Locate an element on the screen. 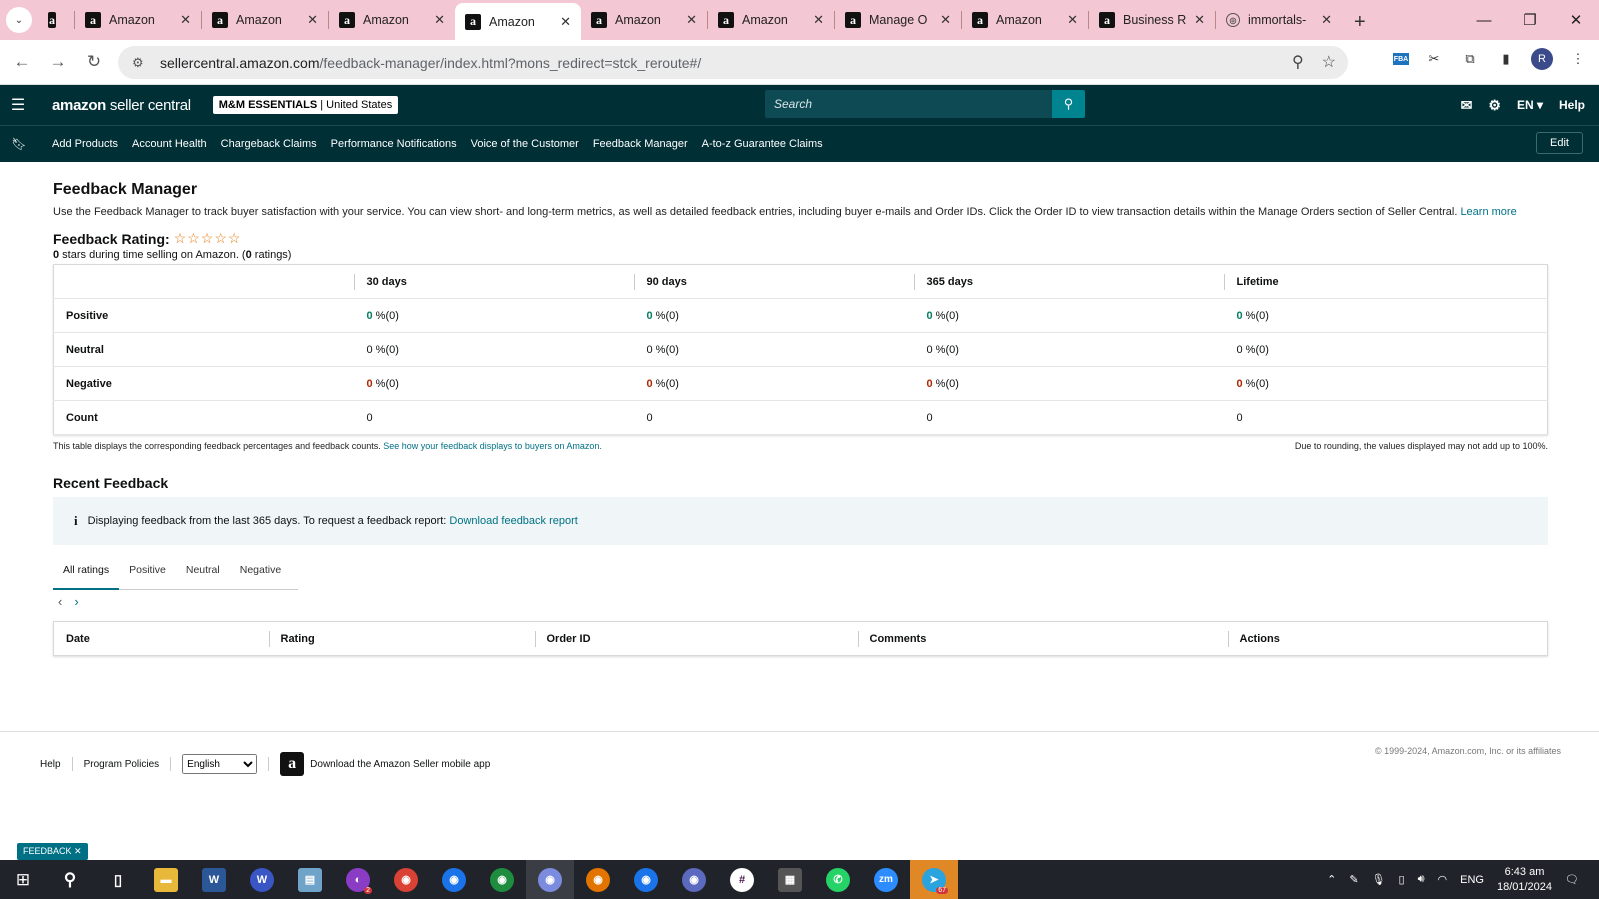 The image size is (1599, 899). help-link: Help is located at coordinates (1572, 105).